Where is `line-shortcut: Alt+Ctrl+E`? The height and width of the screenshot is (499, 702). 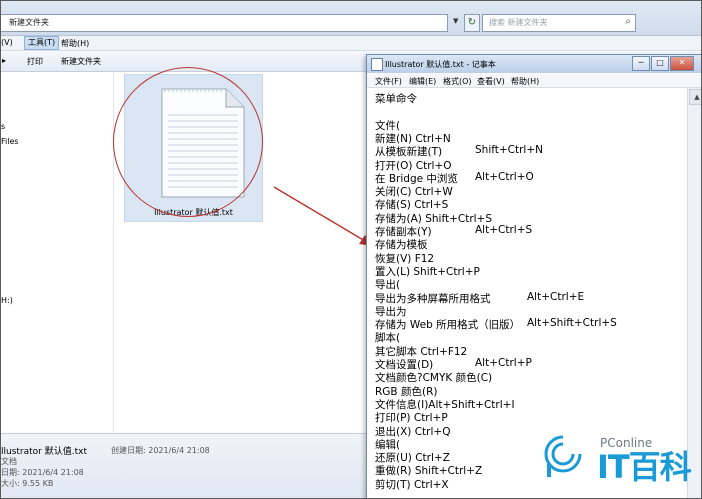 line-shortcut: Alt+Ctrl+E is located at coordinates (556, 296).